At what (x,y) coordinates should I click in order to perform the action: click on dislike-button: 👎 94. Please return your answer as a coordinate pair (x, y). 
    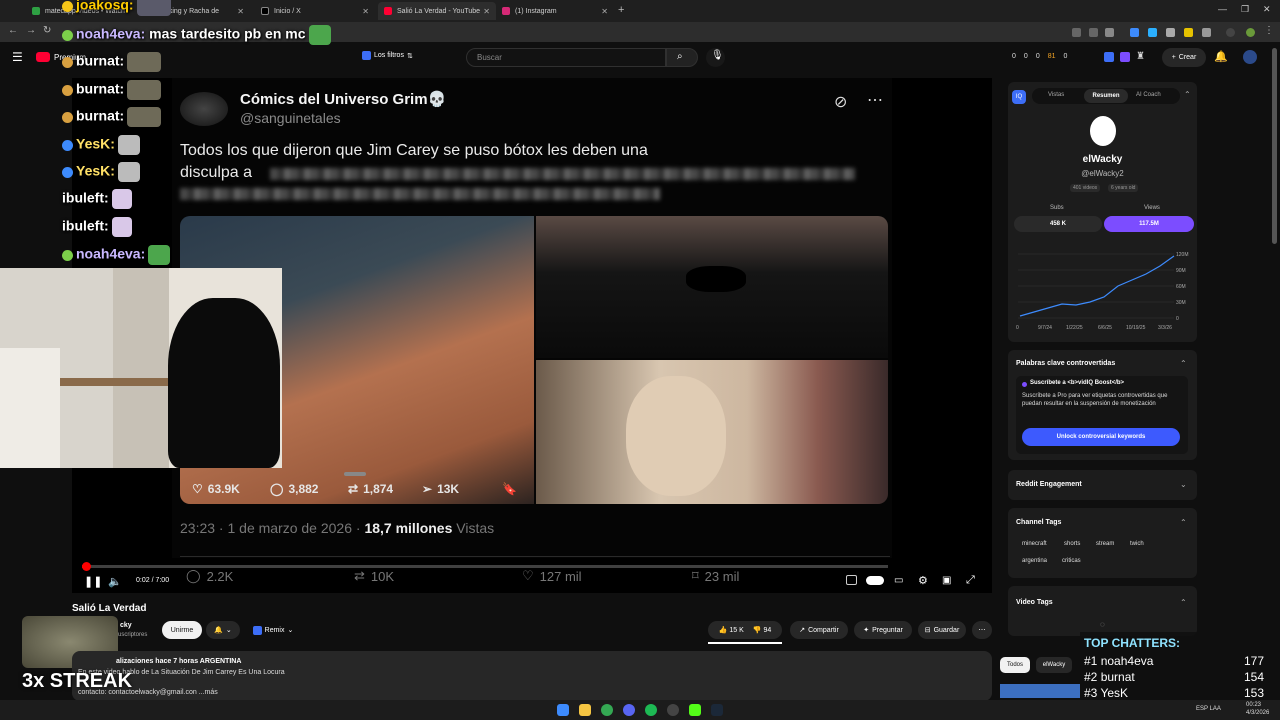
    Looking at the image, I should click on (762, 630).